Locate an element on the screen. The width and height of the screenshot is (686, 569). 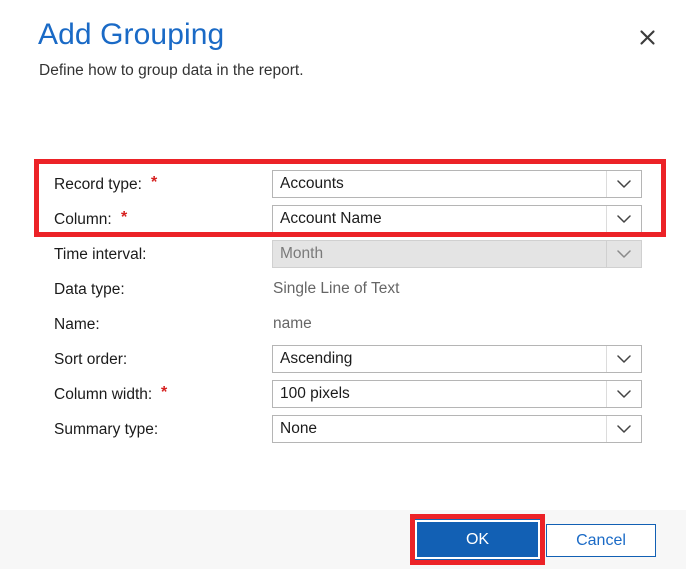
label-record-type: Record type: is located at coordinates (98, 184).